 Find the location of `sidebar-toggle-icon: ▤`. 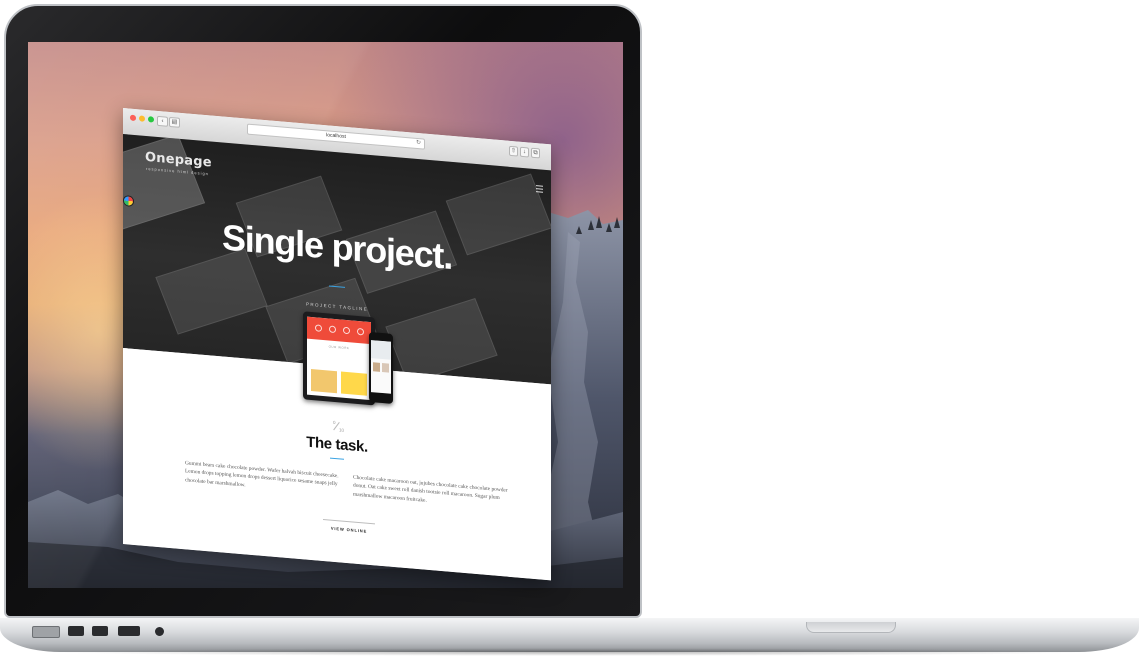

sidebar-toggle-icon: ▤ is located at coordinates (174, 122).